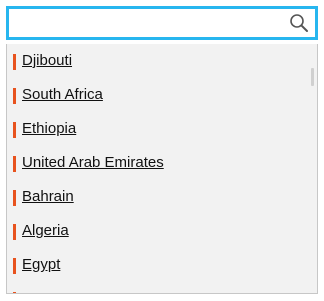 The image size is (324, 301). Describe the element at coordinates (41, 264) in the screenshot. I see `list-item-label: Egypt` at that location.